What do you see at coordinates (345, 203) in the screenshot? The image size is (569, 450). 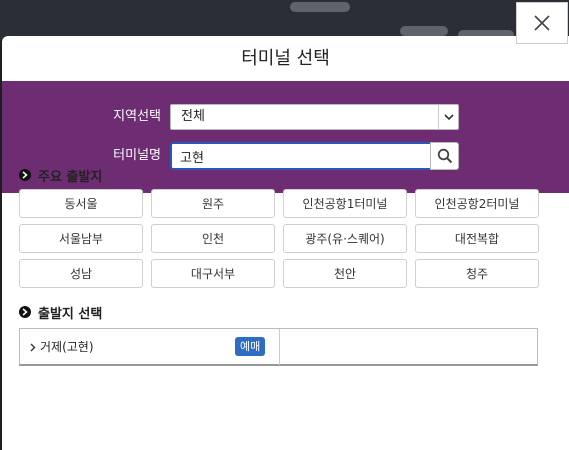 I see `terminal-button: 인천공항1터미널` at bounding box center [345, 203].